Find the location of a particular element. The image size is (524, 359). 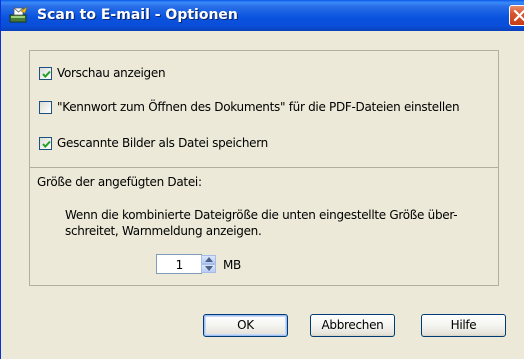

window-title: Scan to E-mail - Optionen is located at coordinates (137, 15).